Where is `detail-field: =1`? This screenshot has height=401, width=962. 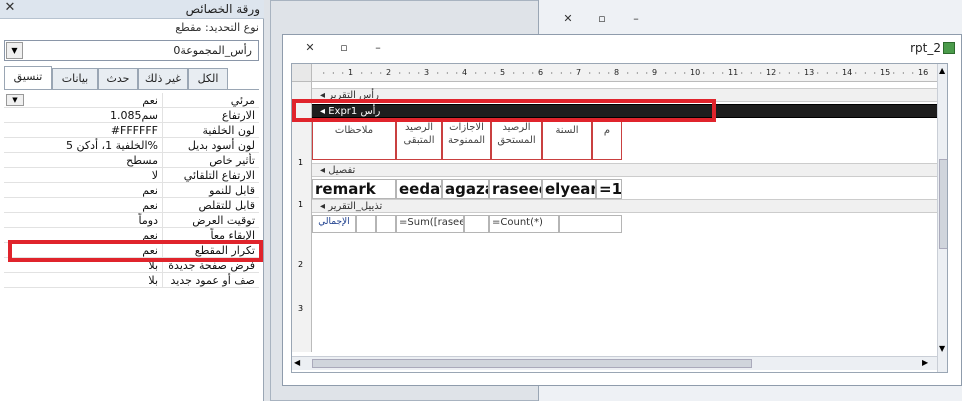
detail-field: =1 is located at coordinates (609, 189).